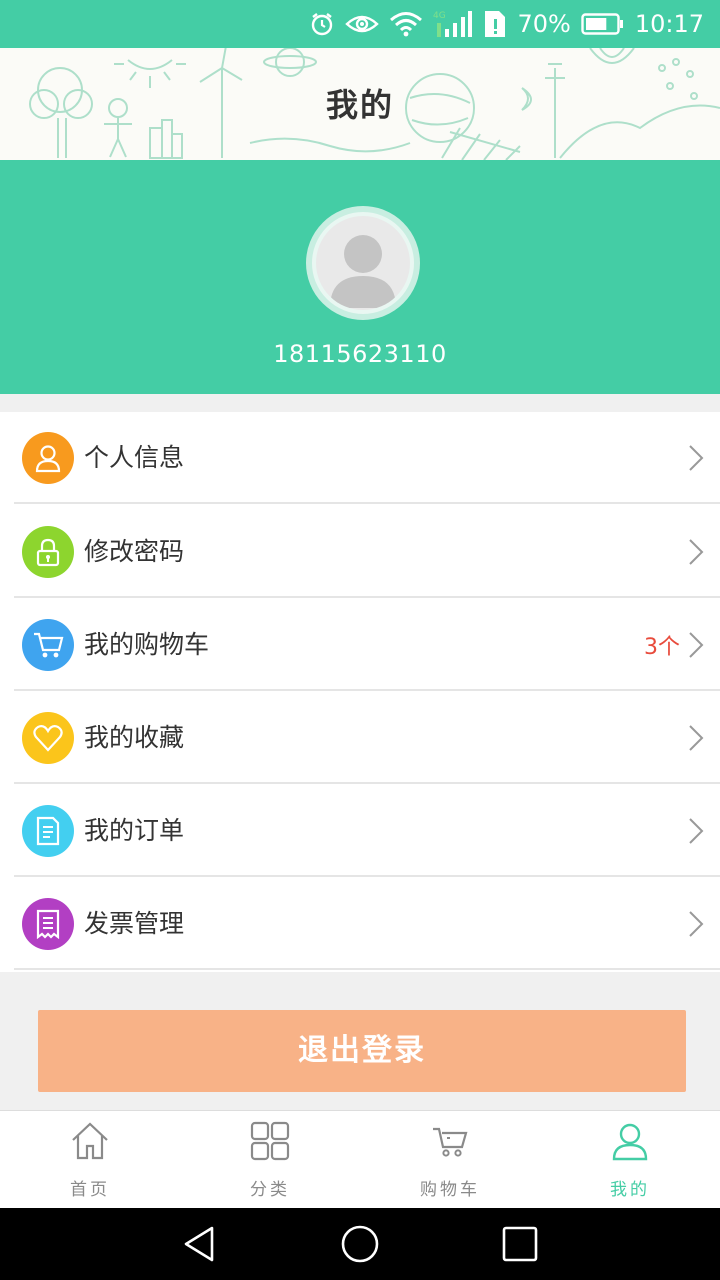 Image resolution: width=720 pixels, height=1280 pixels. Describe the element at coordinates (200, 1244) in the screenshot. I see `back-icon` at that location.